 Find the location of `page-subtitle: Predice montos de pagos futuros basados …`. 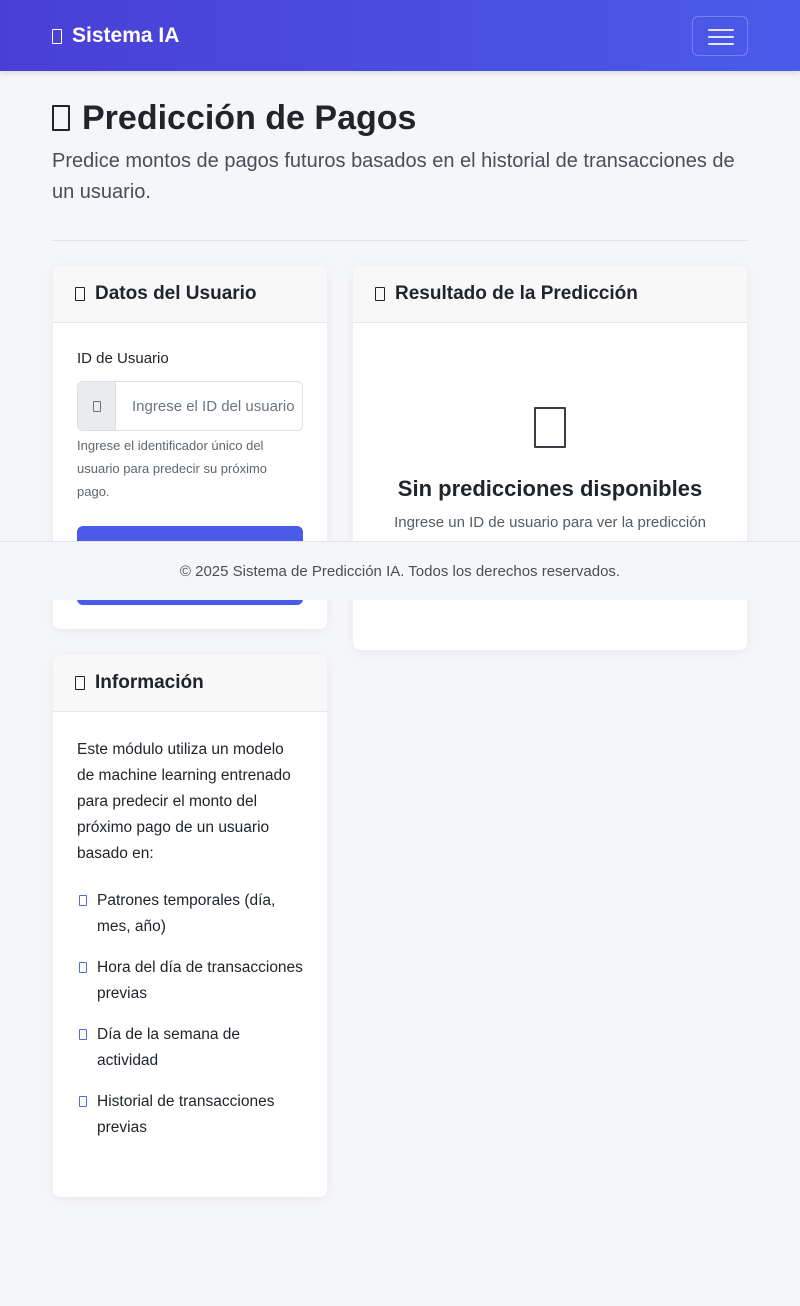

page-subtitle: Predice montos de pagos futuros basados … is located at coordinates (393, 176).